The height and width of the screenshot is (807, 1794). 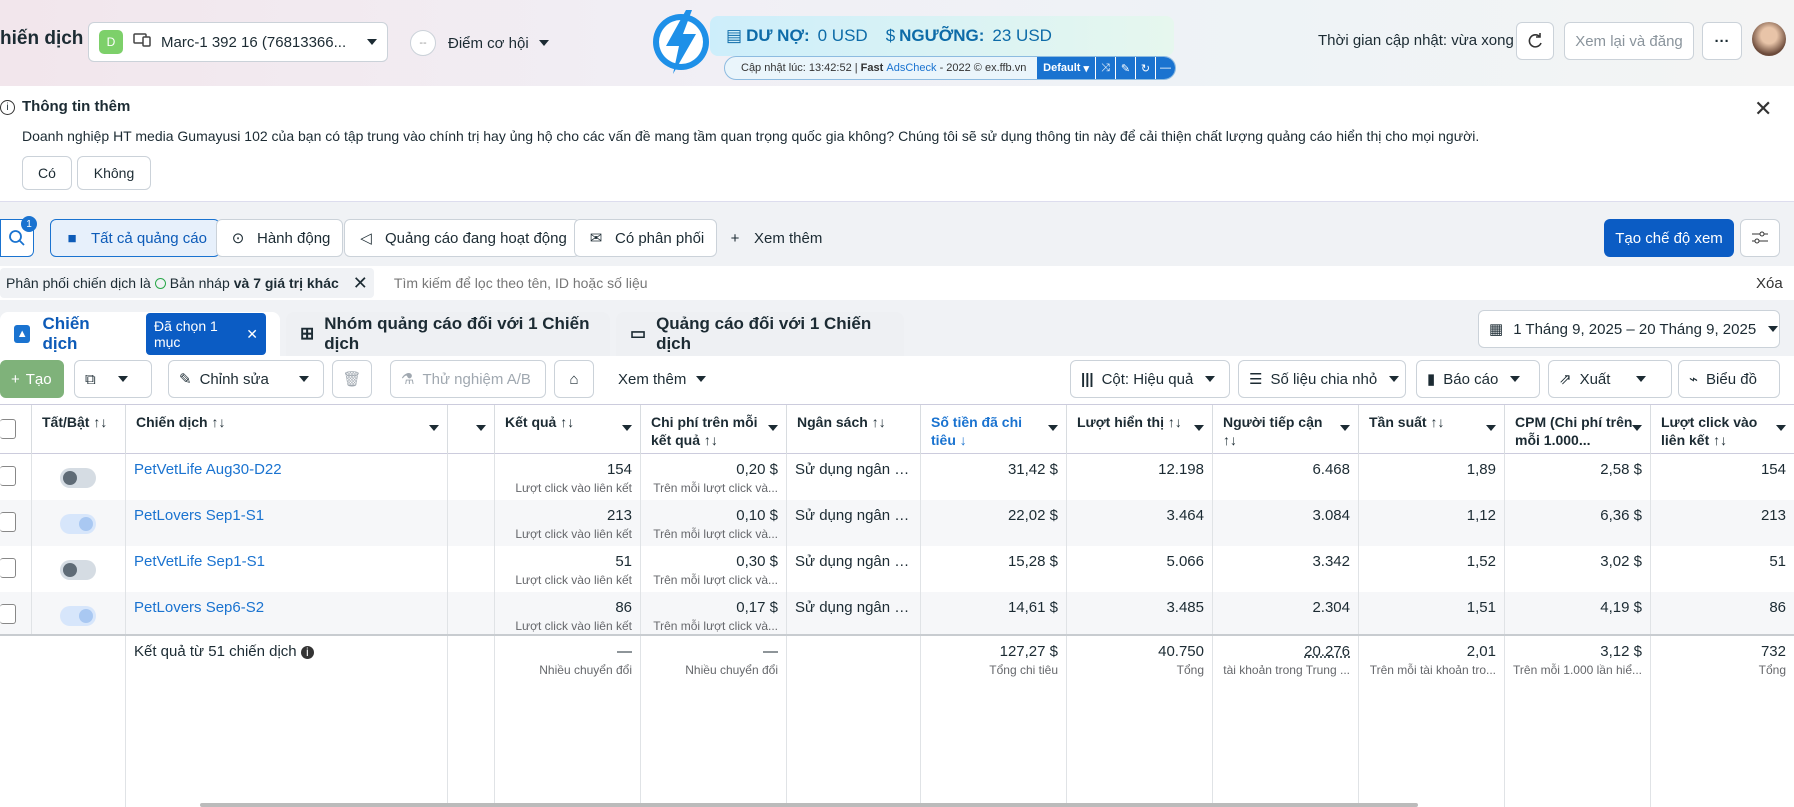 What do you see at coordinates (462, 238) in the screenshot?
I see `active-ads-filter: ◁ Quảng cáo đang hoạt động` at bounding box center [462, 238].